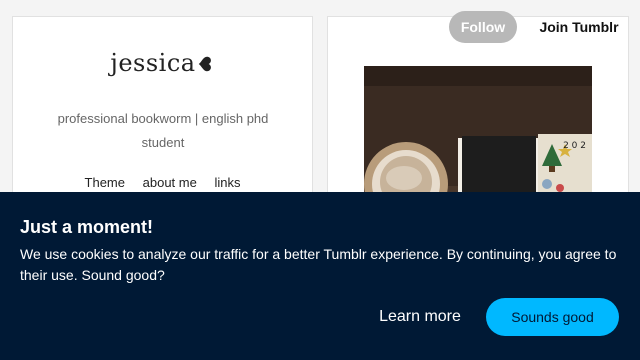 The image size is (640, 360). I want to click on nav-link-about-me: about me, so click(170, 182).